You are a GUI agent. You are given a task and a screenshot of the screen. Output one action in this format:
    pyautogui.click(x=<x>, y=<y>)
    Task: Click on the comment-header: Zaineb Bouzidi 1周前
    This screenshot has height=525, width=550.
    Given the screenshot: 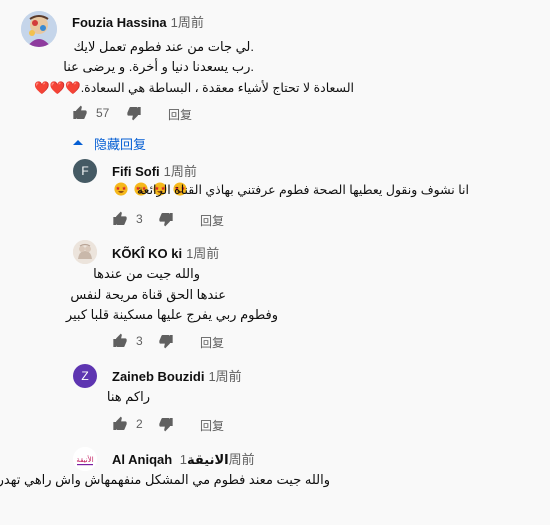 What is the action you would take?
    pyautogui.click(x=177, y=375)
    